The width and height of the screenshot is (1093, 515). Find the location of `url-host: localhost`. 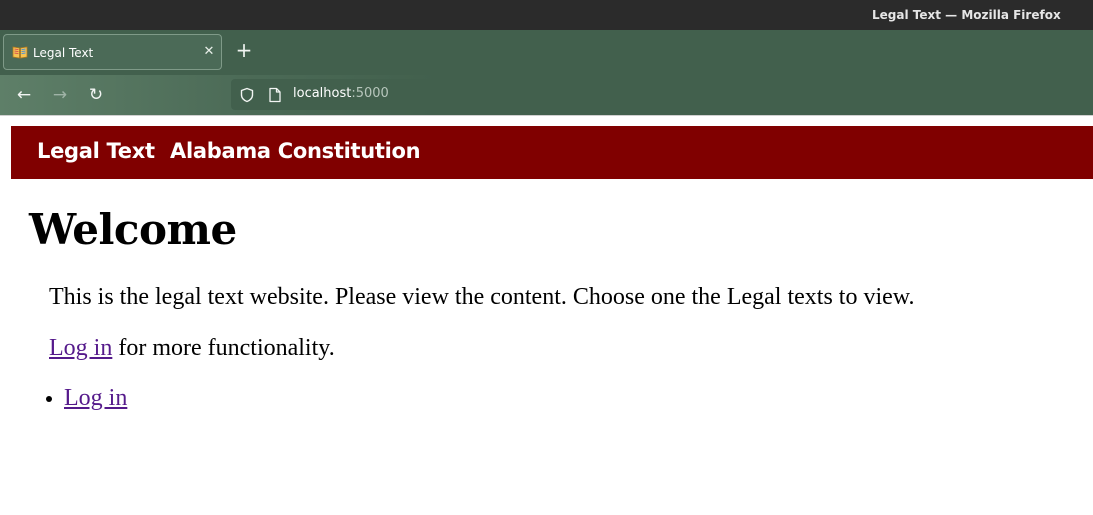

url-host: localhost is located at coordinates (322, 93).